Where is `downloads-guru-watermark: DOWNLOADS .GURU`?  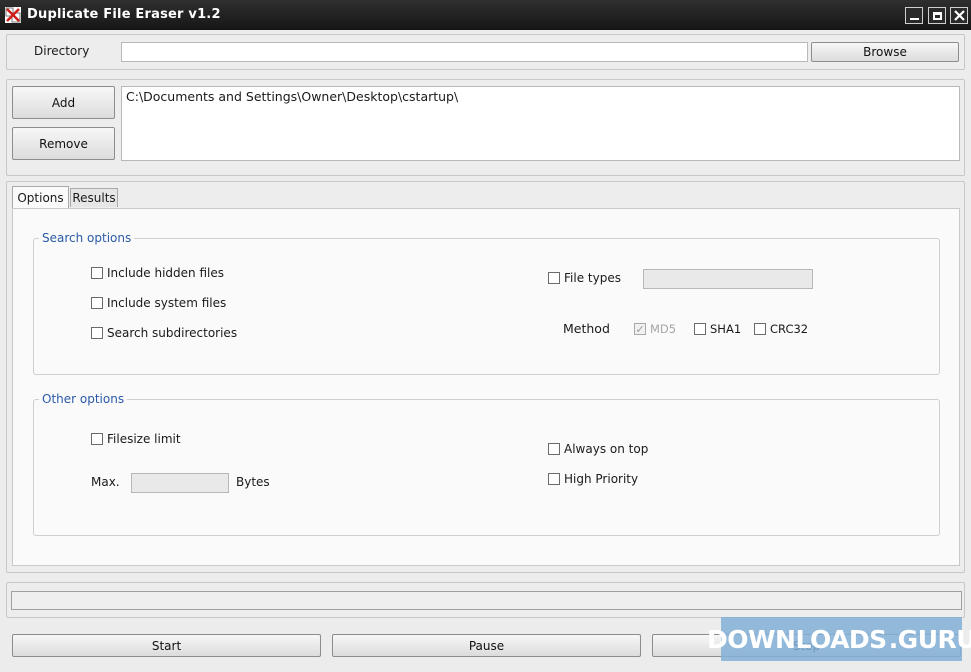
downloads-guru-watermark: DOWNLOADS .GURU is located at coordinates (839, 639).